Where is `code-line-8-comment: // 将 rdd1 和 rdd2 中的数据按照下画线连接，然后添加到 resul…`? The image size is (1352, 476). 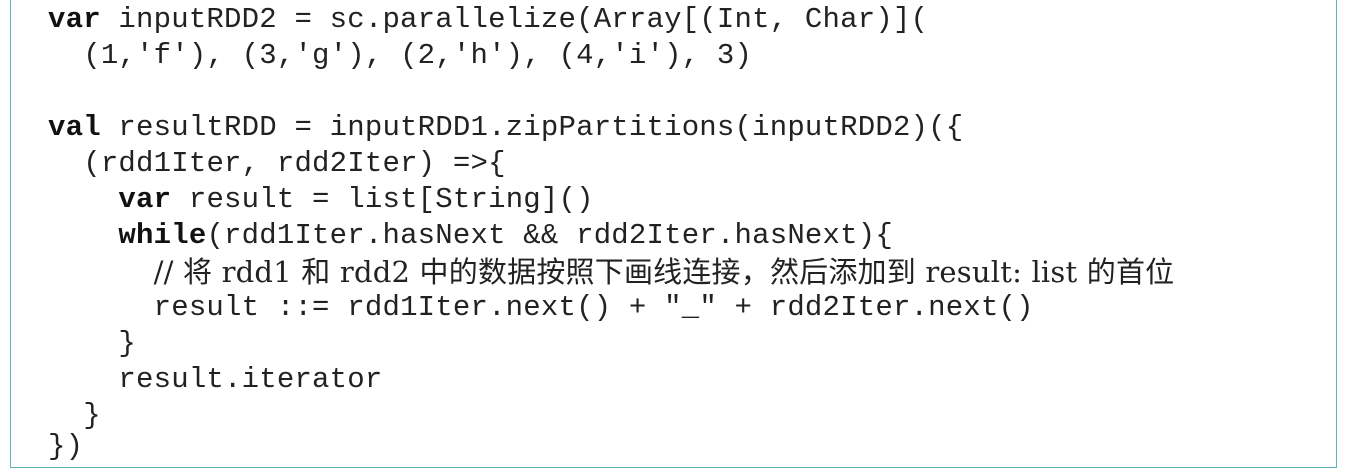 code-line-8-comment: // 将 rdd1 和 rdd2 中的数据按照下画线连接，然后添加到 resul… is located at coordinates (611, 272).